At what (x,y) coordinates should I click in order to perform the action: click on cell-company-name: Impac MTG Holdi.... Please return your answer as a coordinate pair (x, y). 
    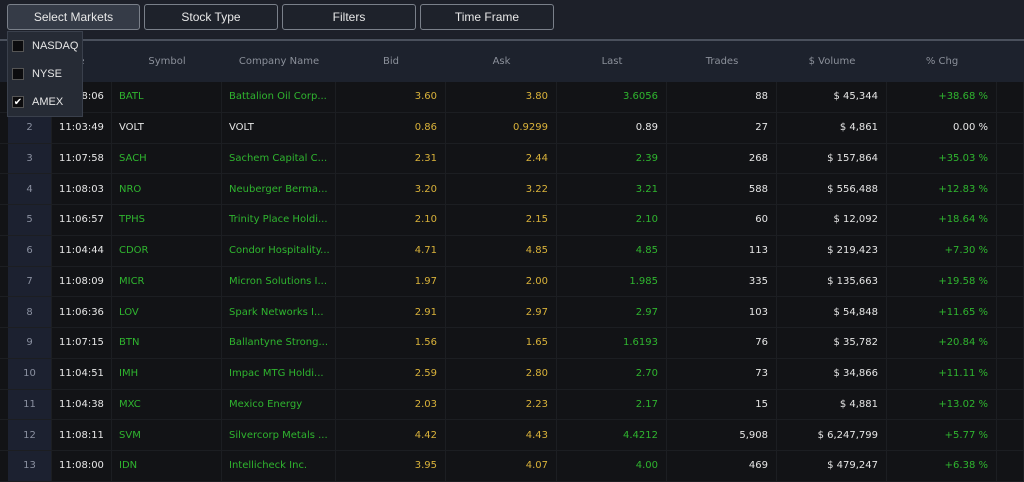
    Looking at the image, I should click on (279, 373).